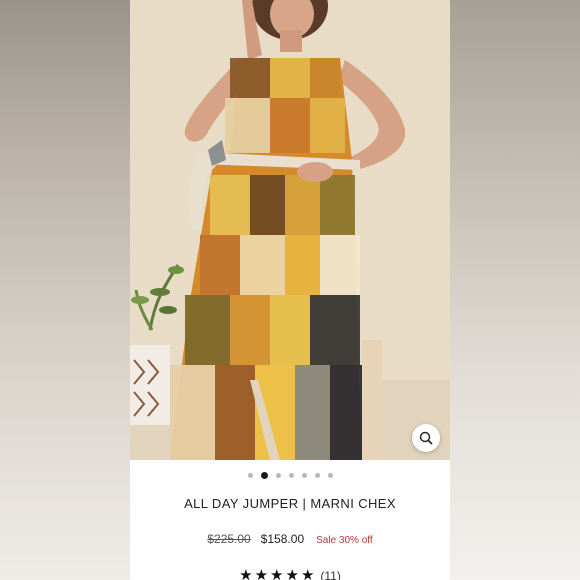  What do you see at coordinates (290, 503) in the screenshot?
I see `product-title: ALL DAY JUMPER | MARNI CHEX` at bounding box center [290, 503].